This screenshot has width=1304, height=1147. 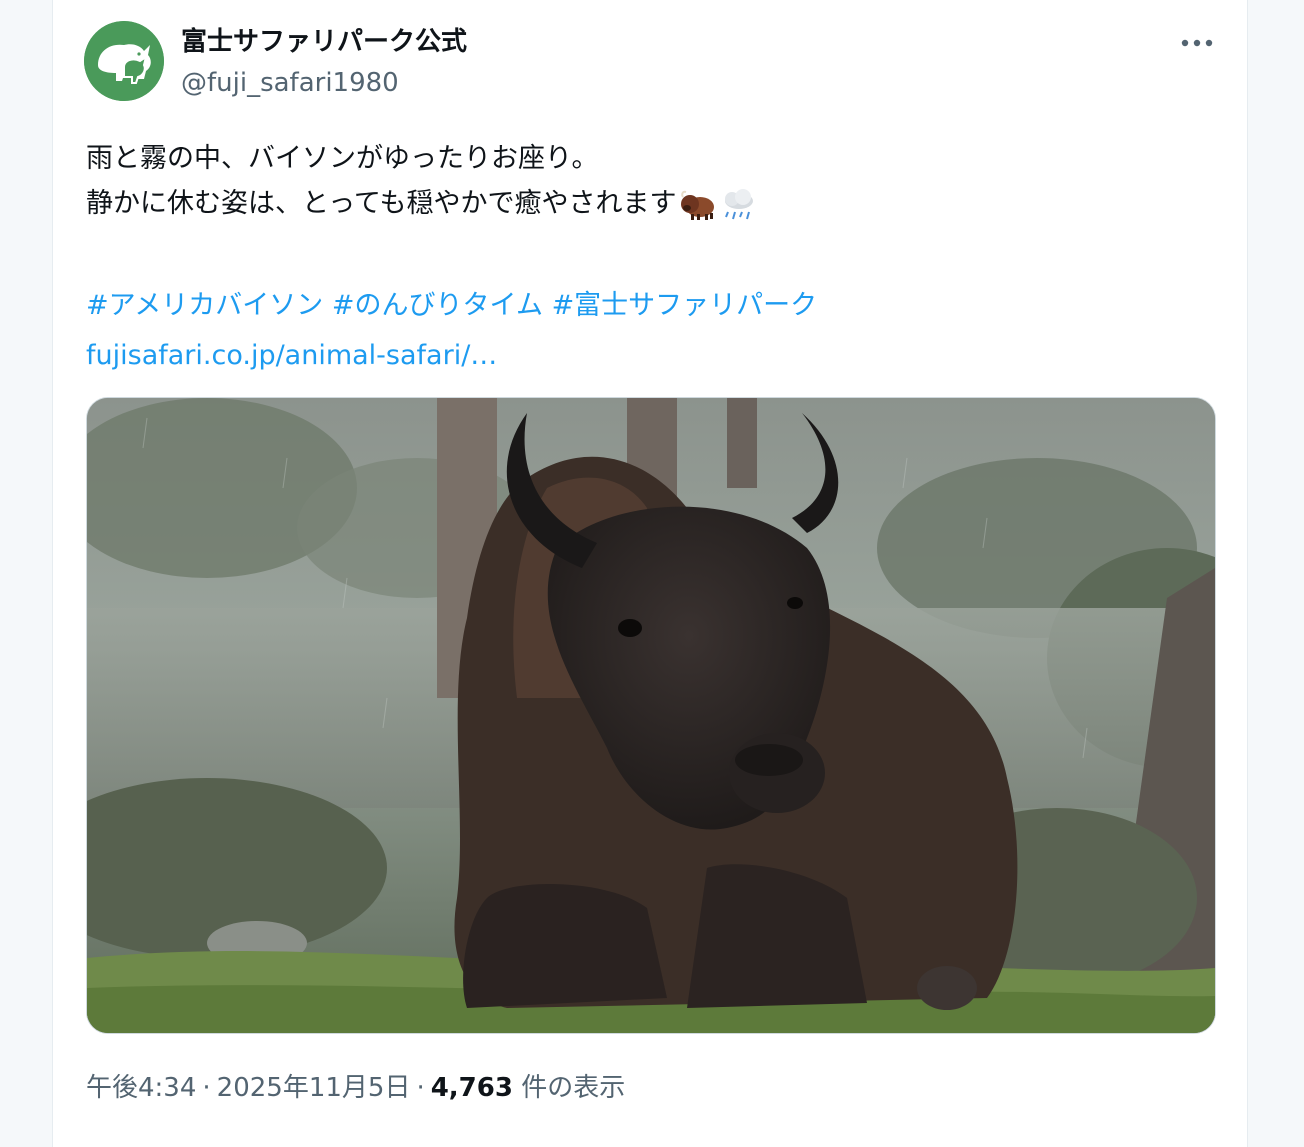 I want to click on post-time: 午後4:34, so click(x=141, y=1088).